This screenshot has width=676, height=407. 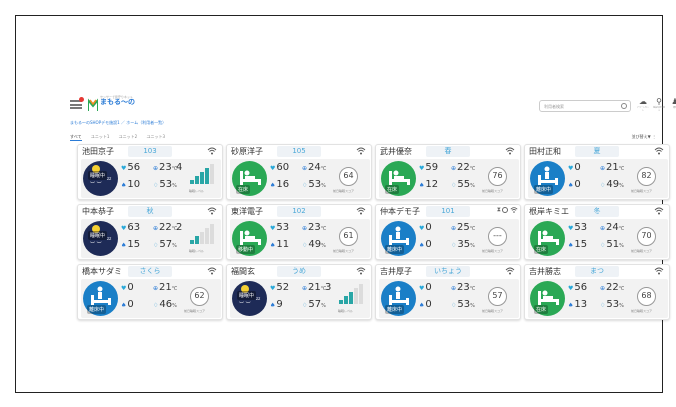 I want to click on room-label: まつ, so click(x=597, y=271).